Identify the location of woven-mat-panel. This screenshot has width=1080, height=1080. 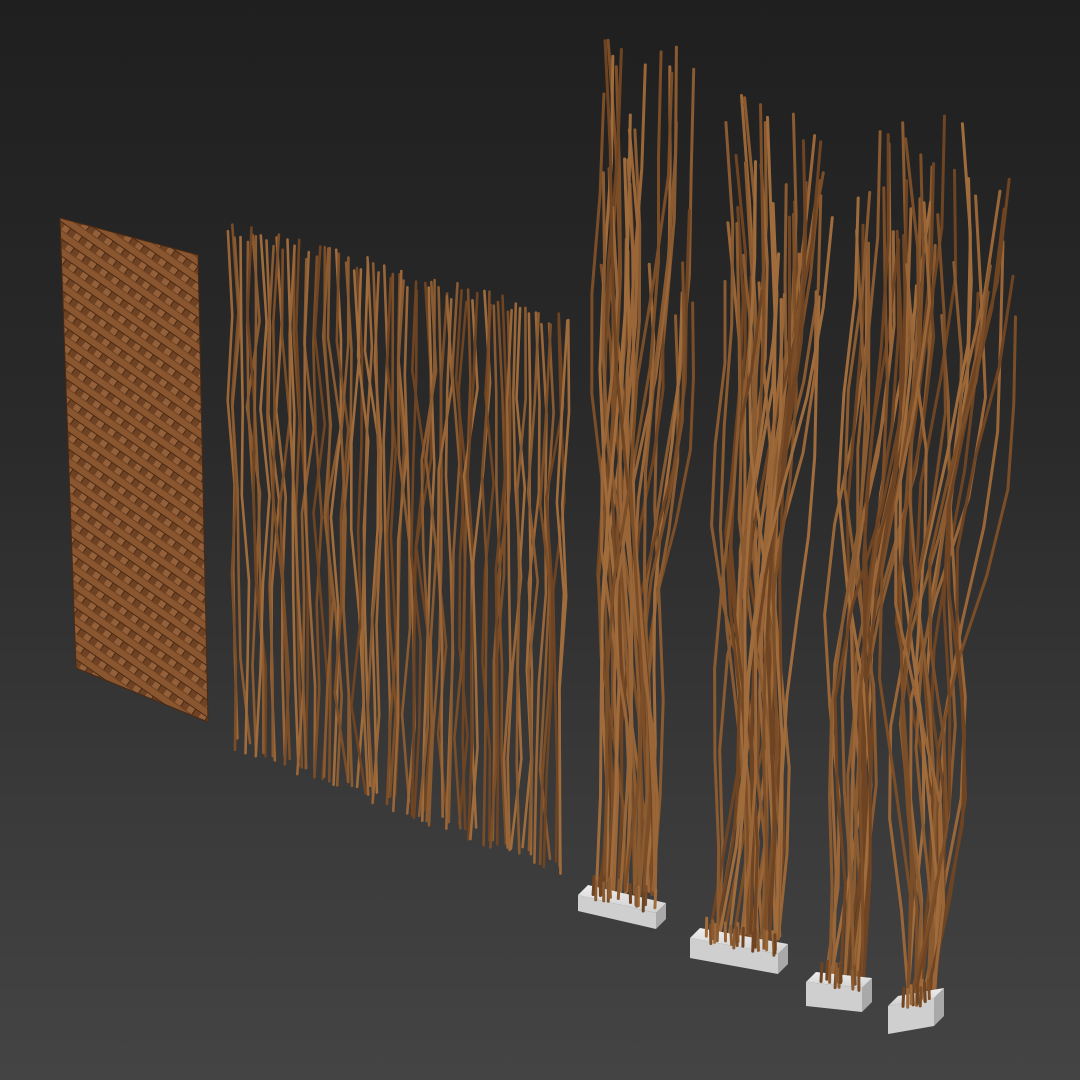
(134, 470).